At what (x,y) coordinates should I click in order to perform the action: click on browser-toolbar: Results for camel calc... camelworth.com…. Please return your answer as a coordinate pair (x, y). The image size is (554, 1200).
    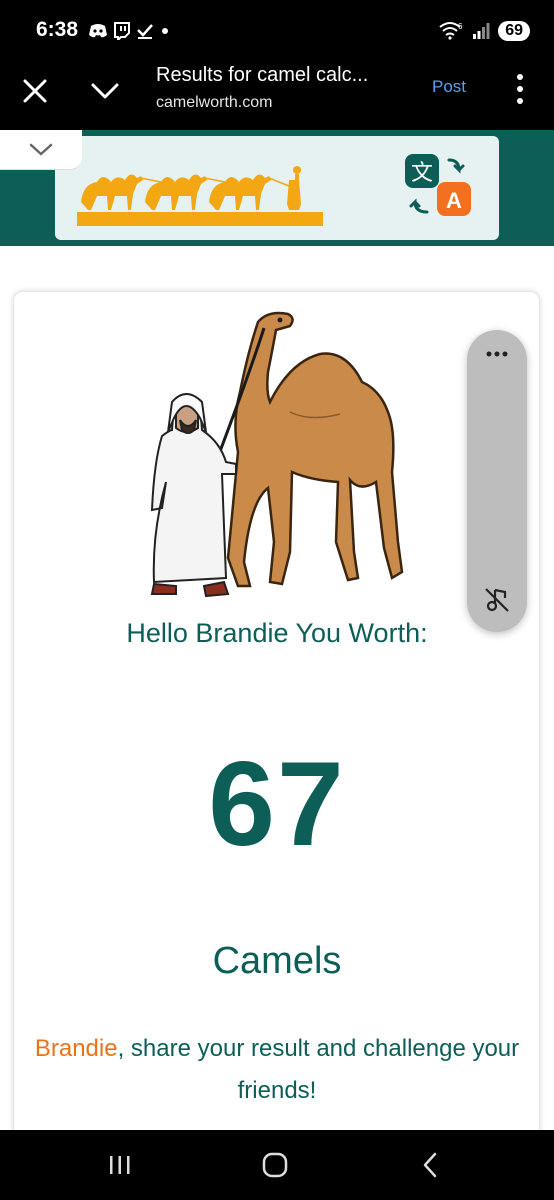
    Looking at the image, I should click on (277, 89).